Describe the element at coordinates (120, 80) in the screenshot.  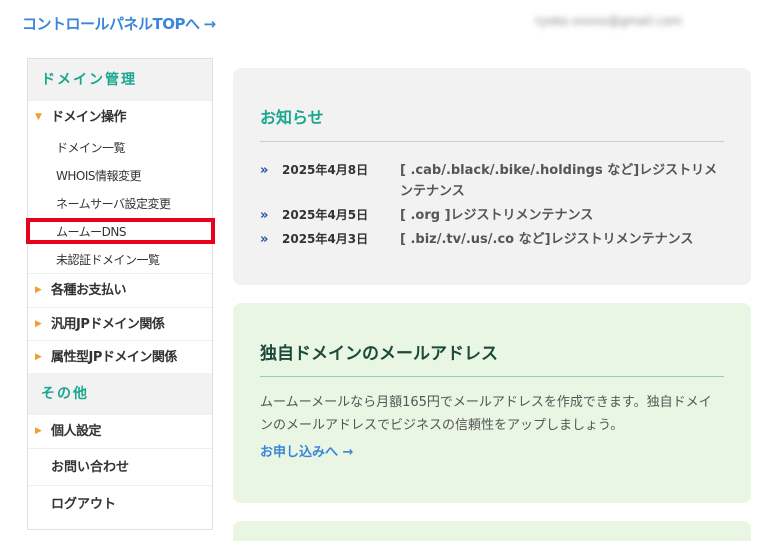
I see `sidebar-section-domain: ドメイン管理` at that location.